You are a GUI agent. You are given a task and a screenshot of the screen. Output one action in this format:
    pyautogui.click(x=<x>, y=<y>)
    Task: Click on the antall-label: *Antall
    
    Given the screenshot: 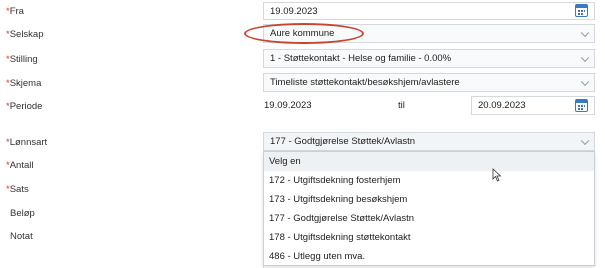 What is the action you would take?
    pyautogui.click(x=20, y=165)
    